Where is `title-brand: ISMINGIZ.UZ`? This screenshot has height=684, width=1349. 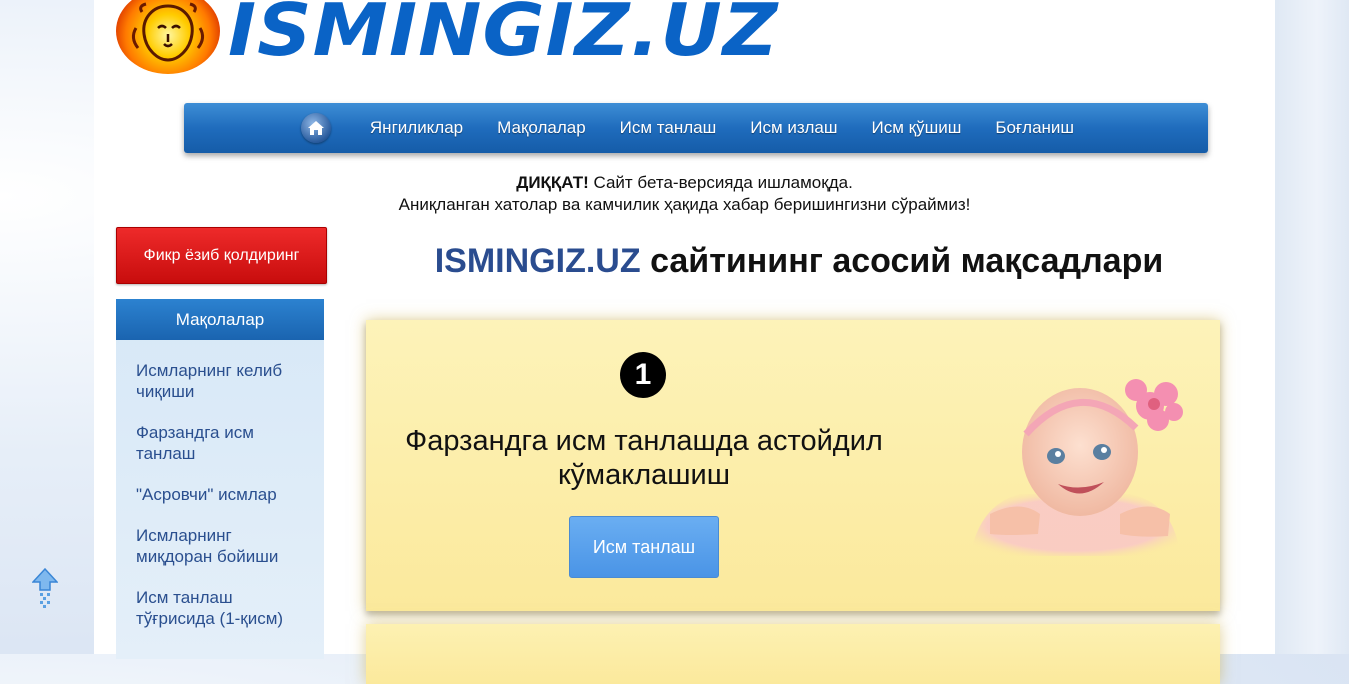
title-brand: ISMINGIZ.UZ is located at coordinates (537, 261).